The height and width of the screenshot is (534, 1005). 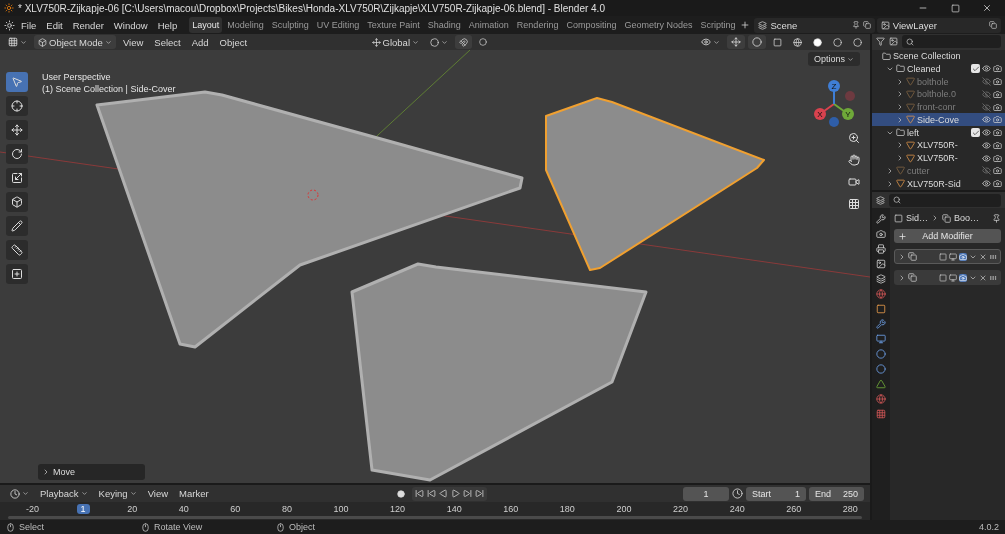 I want to click on workspace-tab: Texture Paint, so click(x=393, y=25).